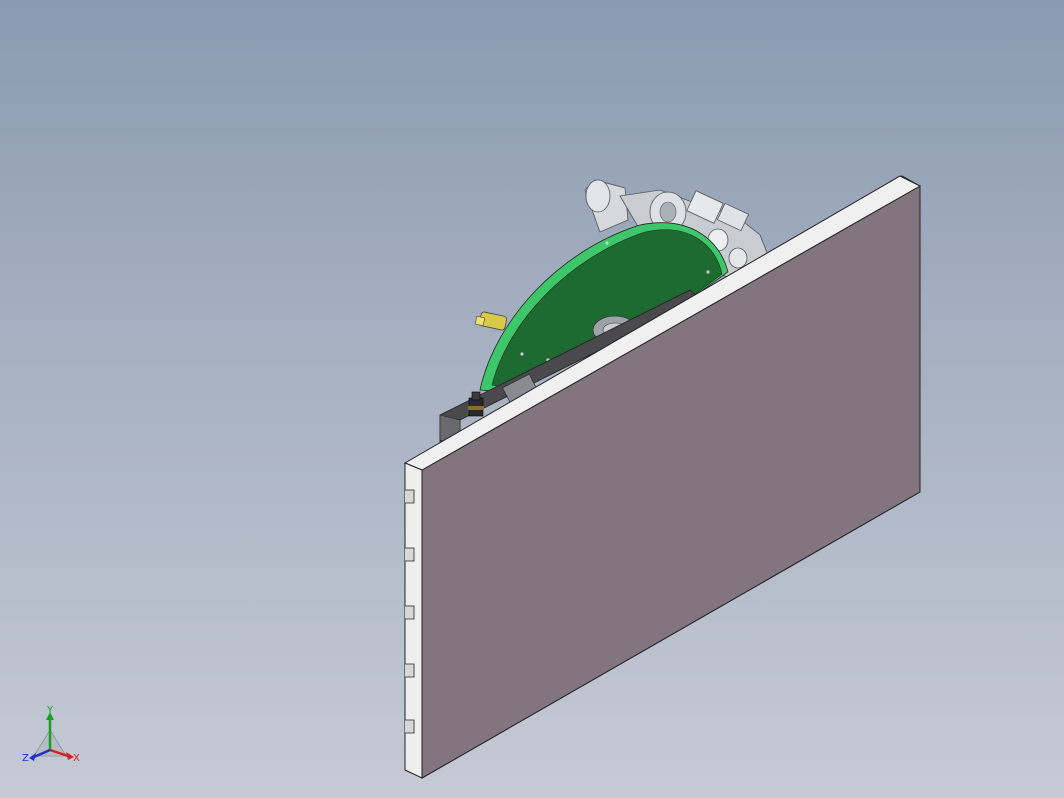 This screenshot has height=798, width=1064. What do you see at coordinates (491, 321) in the screenshot?
I see `yellow-fitting` at bounding box center [491, 321].